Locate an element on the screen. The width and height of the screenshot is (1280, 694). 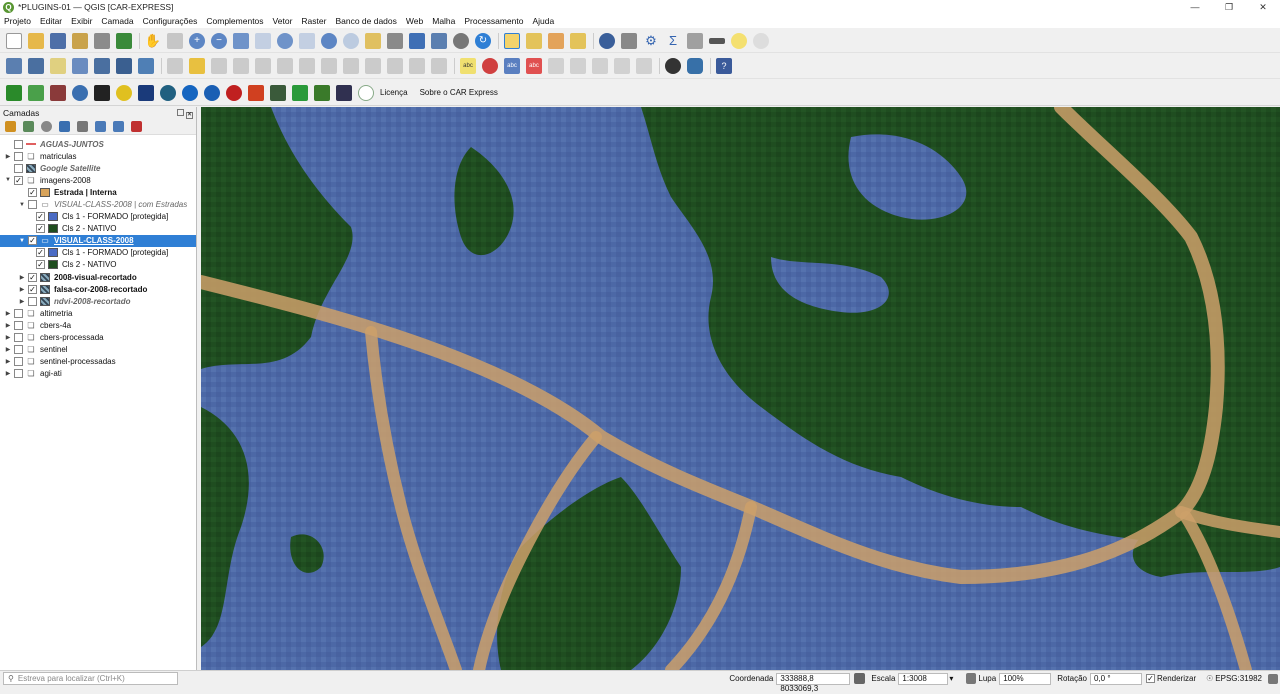
add-delimited-text-icon is located at coordinates (80, 66).